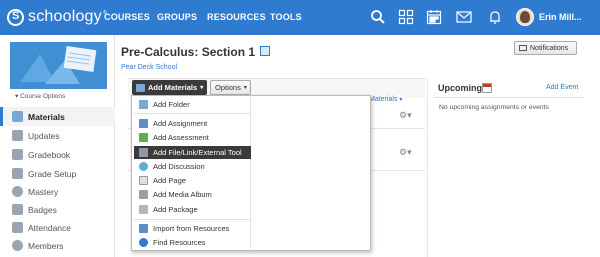 This screenshot has width=600, height=257. I want to click on import-icon, so click(143, 228).